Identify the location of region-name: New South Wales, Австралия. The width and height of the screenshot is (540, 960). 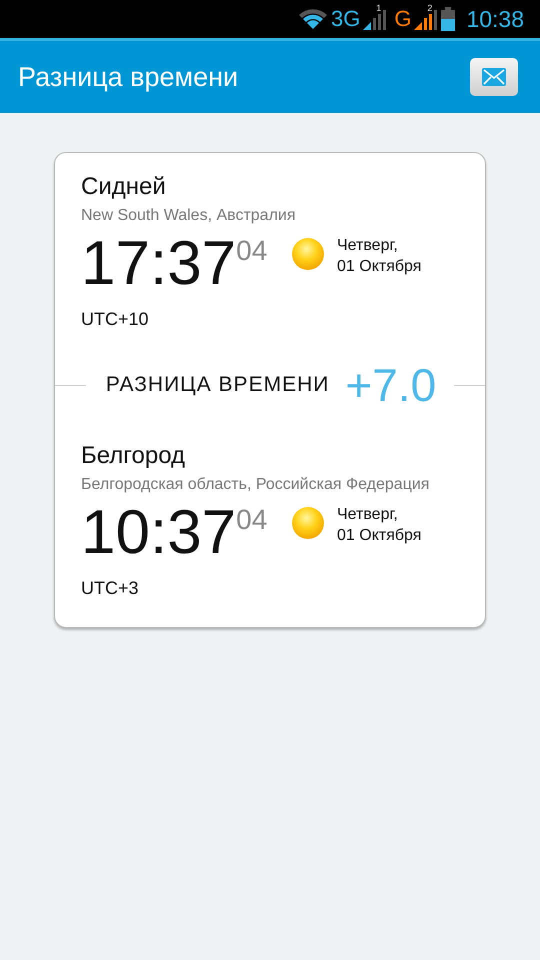
(189, 216).